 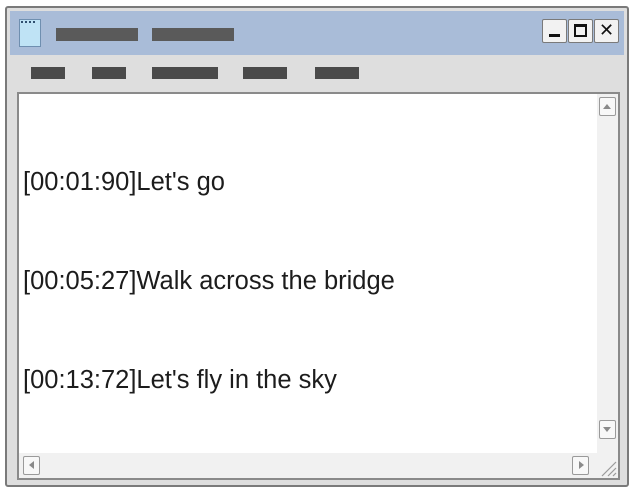 I want to click on arrow-left-icon, so click(x=31, y=465).